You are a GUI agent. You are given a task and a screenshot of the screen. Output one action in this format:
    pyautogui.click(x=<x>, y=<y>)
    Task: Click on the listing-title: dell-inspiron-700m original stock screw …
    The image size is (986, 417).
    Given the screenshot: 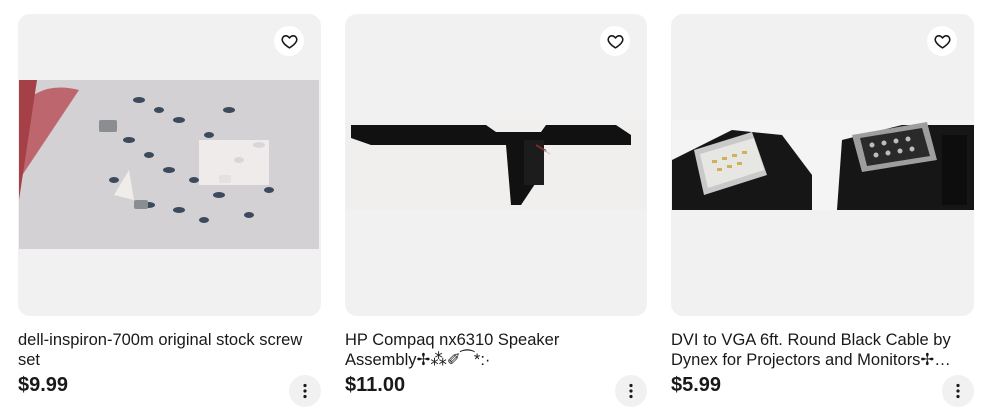 What is the action you would take?
    pyautogui.click(x=169, y=350)
    